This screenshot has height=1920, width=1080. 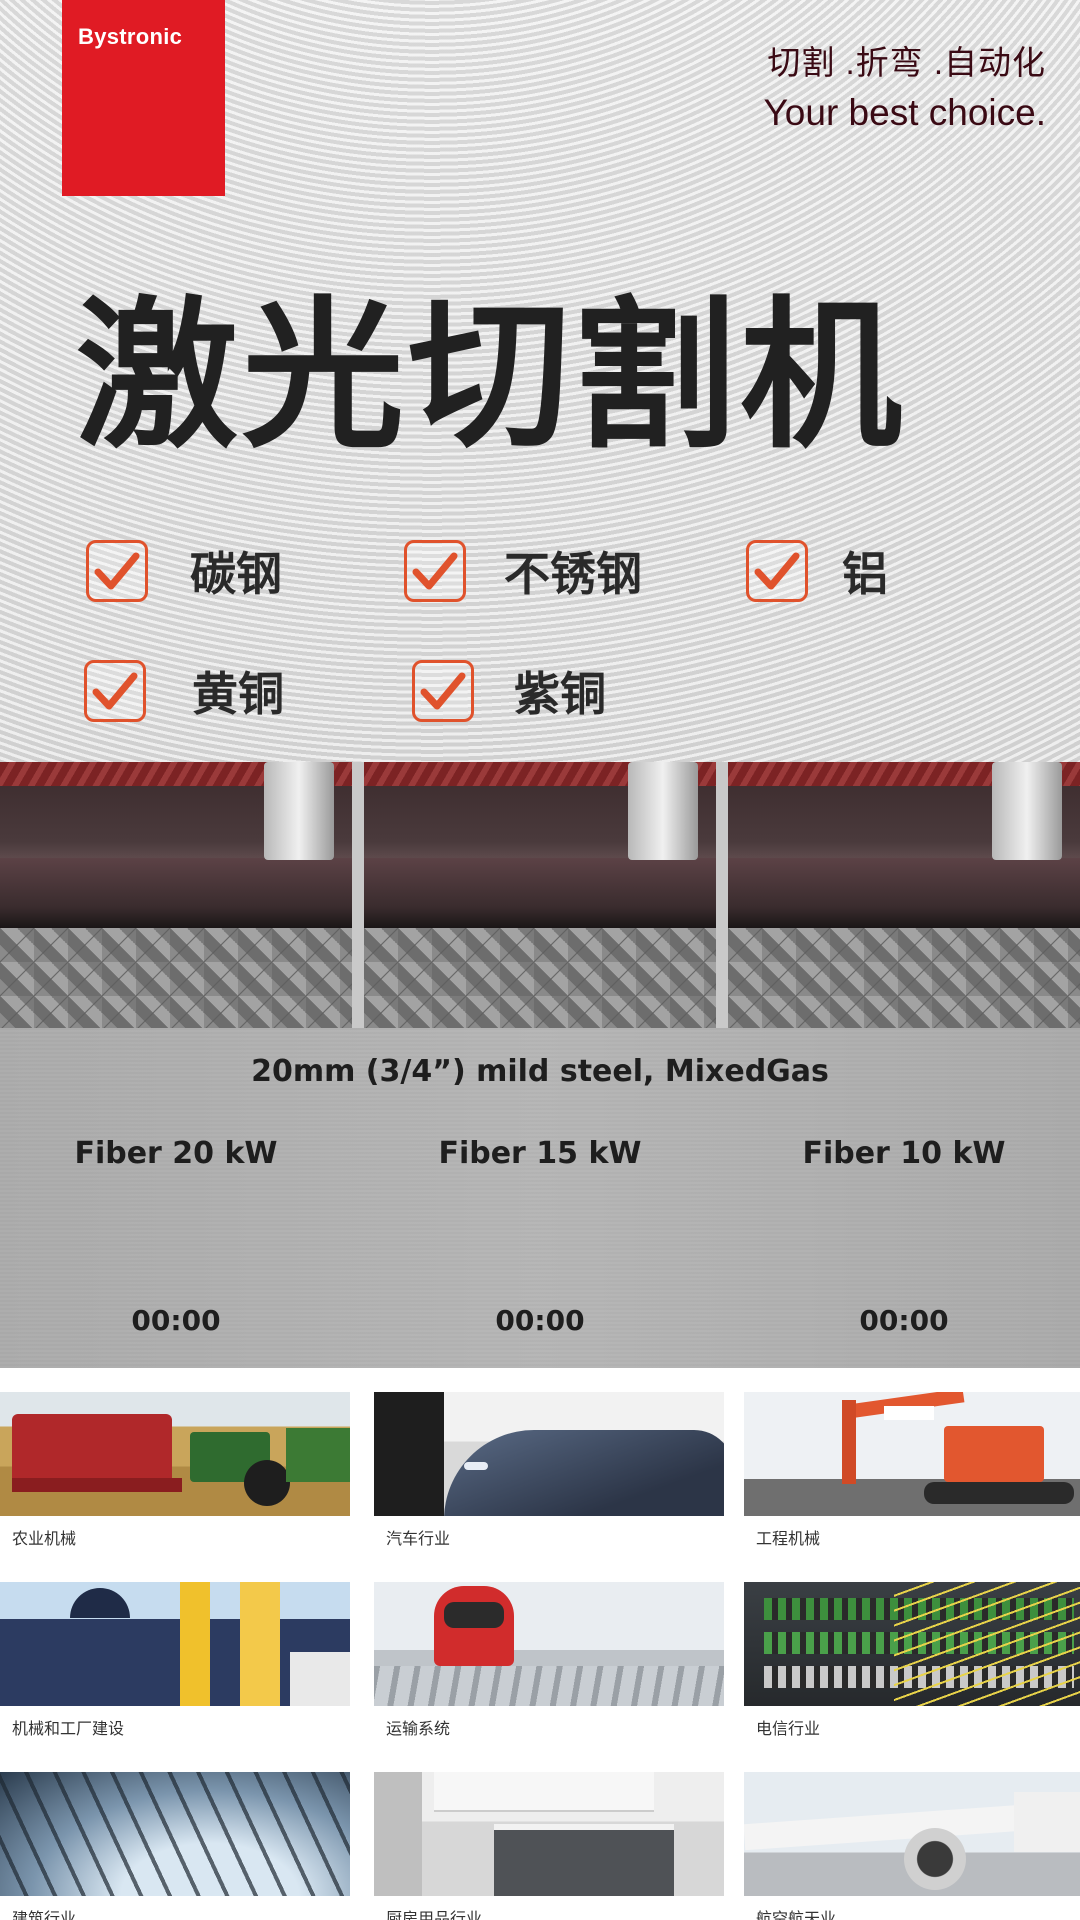 I want to click on material-label: 紫铜, so click(x=560, y=694).